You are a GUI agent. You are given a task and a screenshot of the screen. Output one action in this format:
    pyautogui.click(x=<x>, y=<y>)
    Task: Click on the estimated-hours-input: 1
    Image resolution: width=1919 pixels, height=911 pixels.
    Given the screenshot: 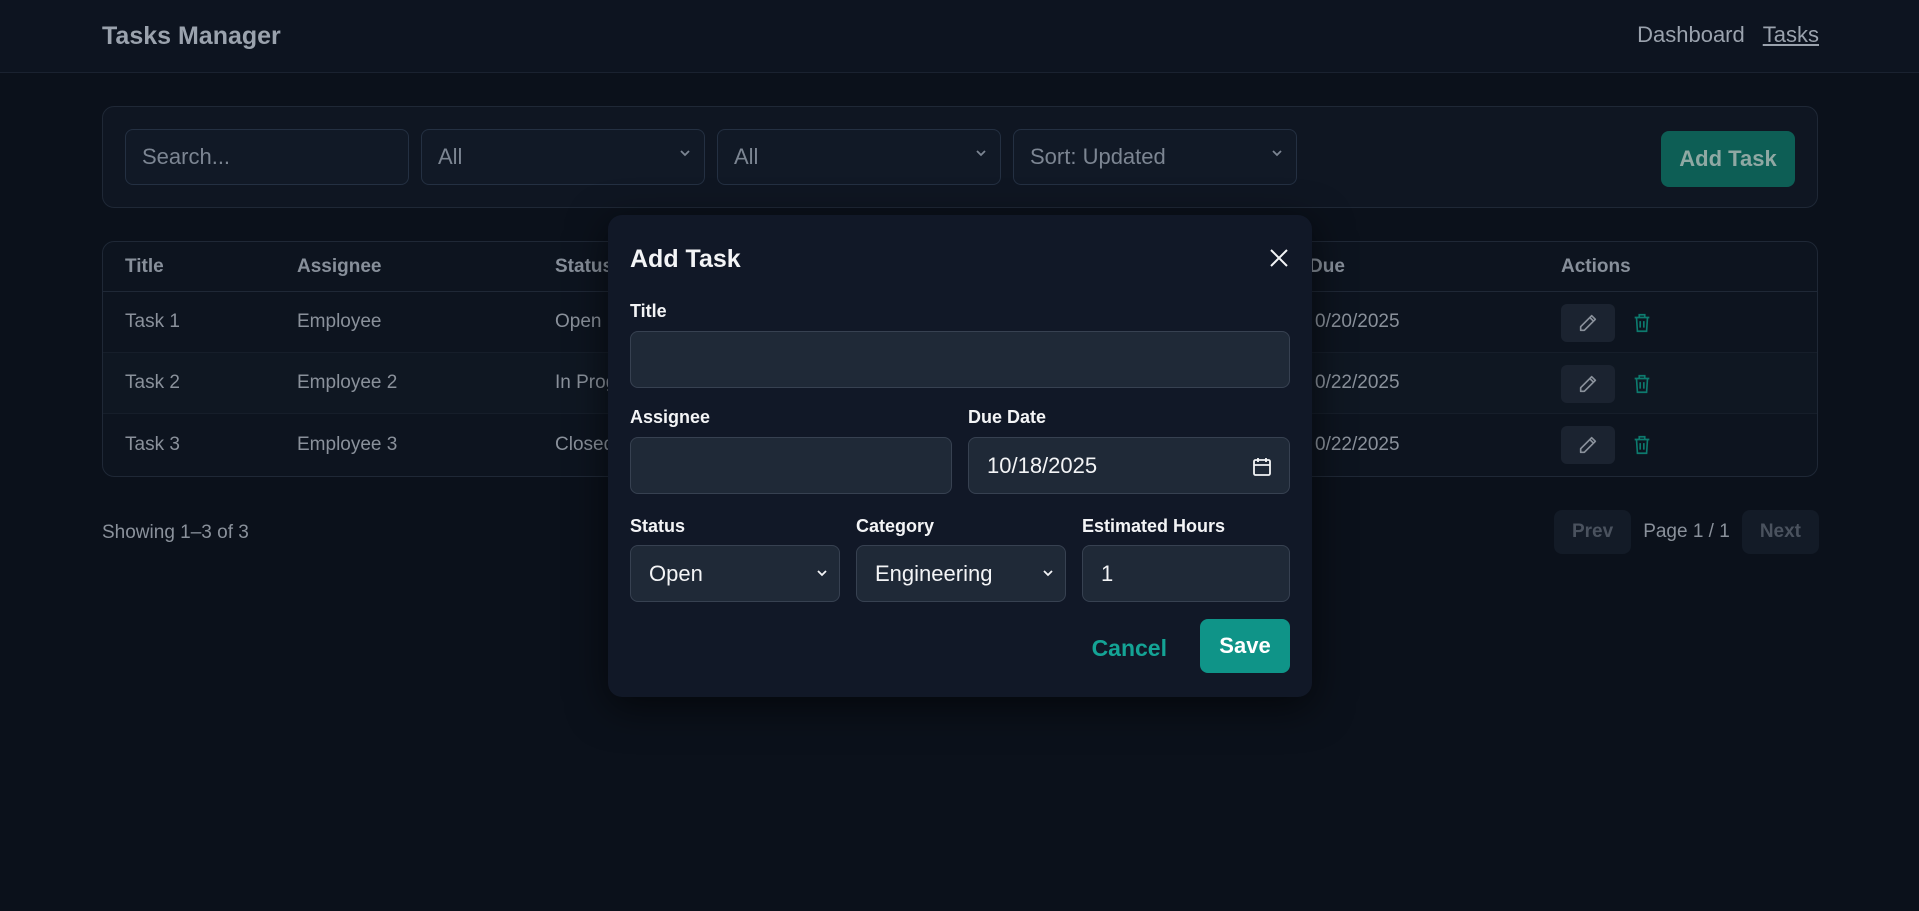 What is the action you would take?
    pyautogui.click(x=1186, y=573)
    